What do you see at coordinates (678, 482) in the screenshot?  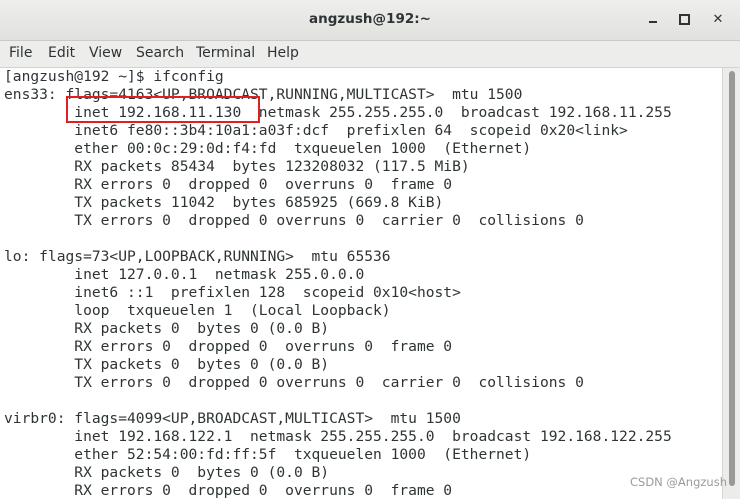 I see `watermark-text: CSDN @Angzush` at bounding box center [678, 482].